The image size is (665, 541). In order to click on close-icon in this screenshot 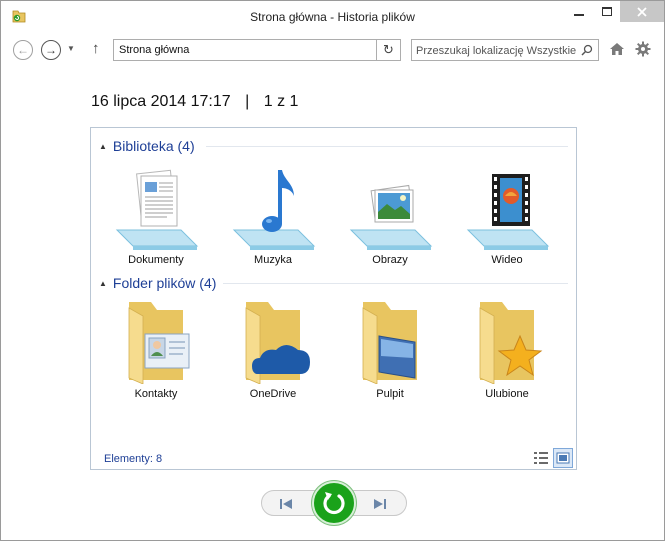, I will do `click(642, 11)`.